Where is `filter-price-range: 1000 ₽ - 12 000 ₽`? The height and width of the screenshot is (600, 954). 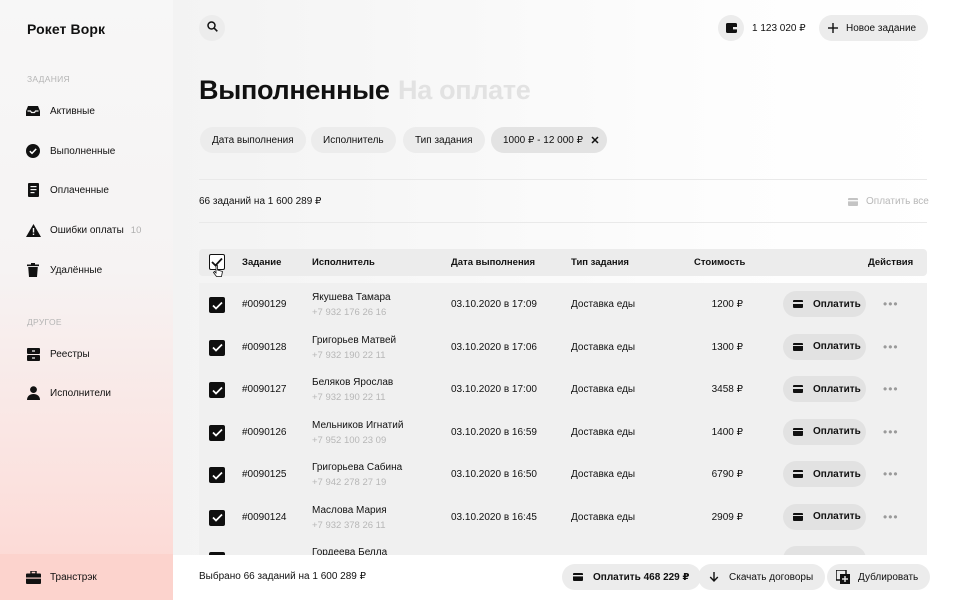
filter-price-range: 1000 ₽ - 12 000 ₽ is located at coordinates (549, 140).